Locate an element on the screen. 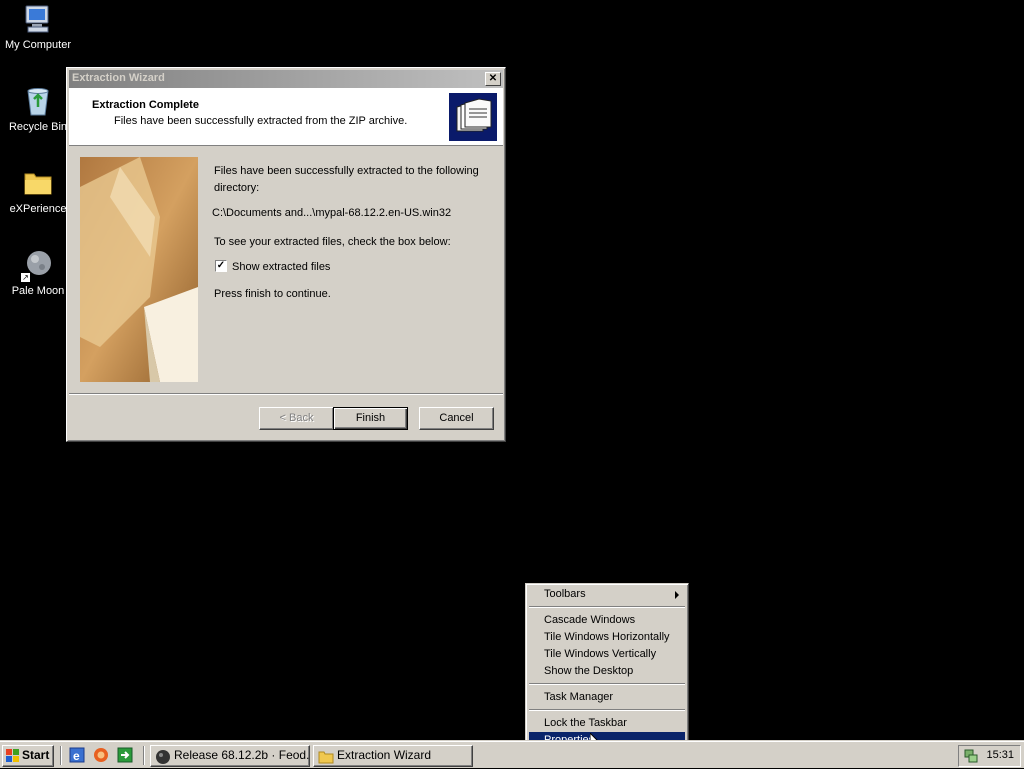  start-label: Start is located at coordinates (36, 755).